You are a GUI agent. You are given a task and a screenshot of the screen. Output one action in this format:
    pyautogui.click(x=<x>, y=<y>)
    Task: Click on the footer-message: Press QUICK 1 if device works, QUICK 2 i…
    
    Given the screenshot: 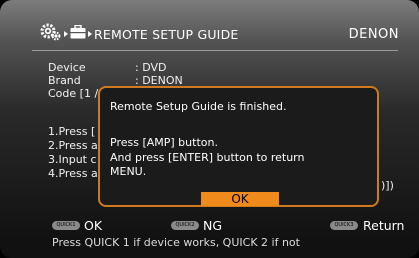 What is the action you would take?
    pyautogui.click(x=176, y=242)
    